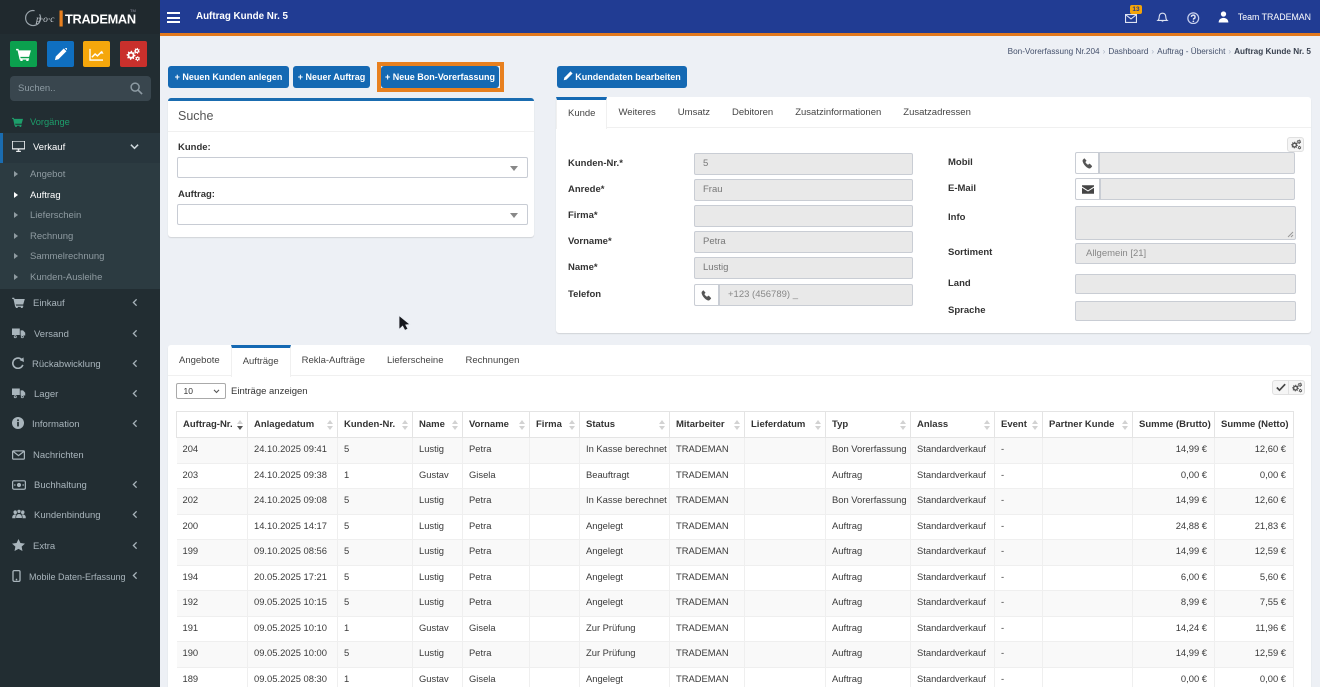 Image resolution: width=1320 pixels, height=687 pixels. I want to click on svg-text: TM, so click(133, 10).